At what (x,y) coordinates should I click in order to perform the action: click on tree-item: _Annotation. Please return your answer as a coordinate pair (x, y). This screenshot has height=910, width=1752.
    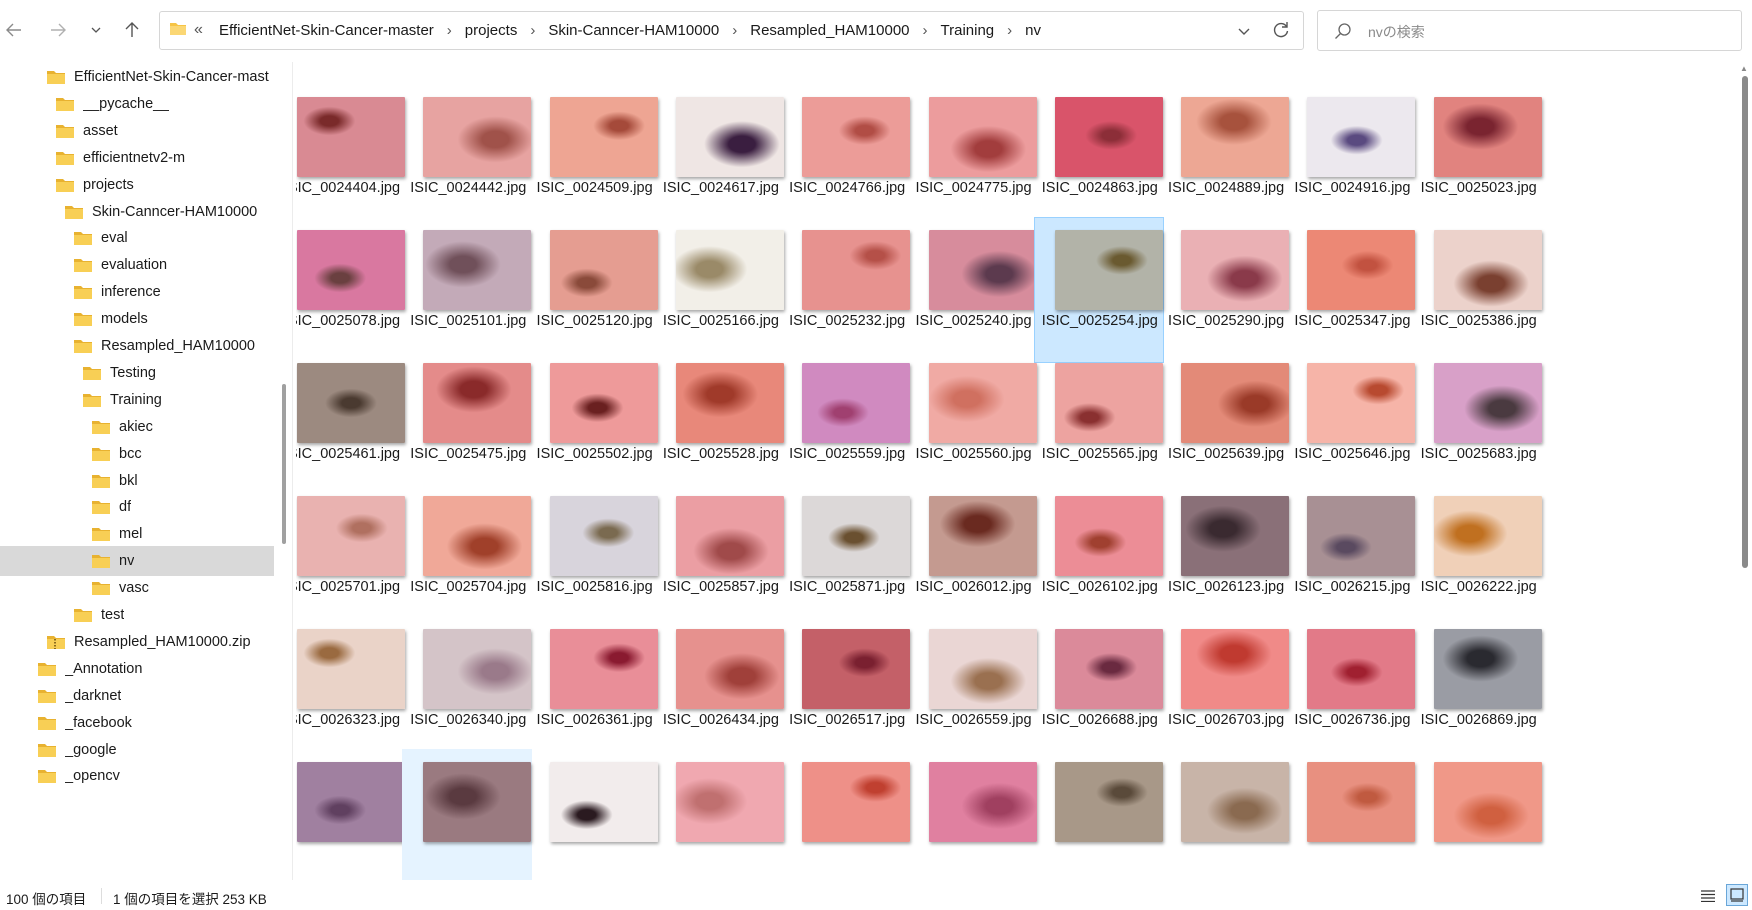
    Looking at the image, I should click on (137, 669).